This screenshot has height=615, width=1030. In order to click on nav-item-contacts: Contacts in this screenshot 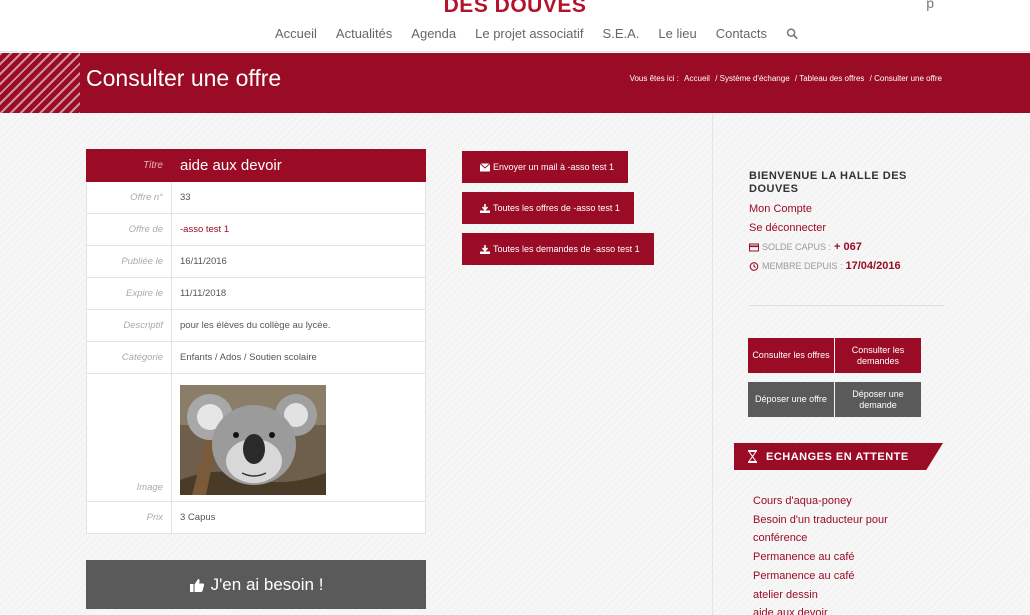, I will do `click(741, 33)`.